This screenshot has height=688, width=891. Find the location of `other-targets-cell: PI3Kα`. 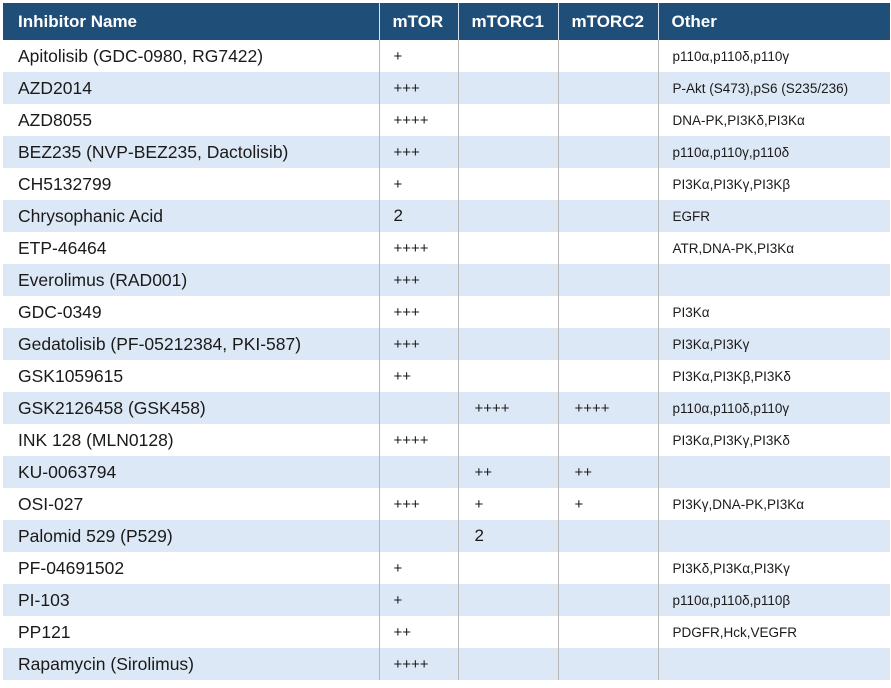

other-targets-cell: PI3Kα is located at coordinates (773, 312).